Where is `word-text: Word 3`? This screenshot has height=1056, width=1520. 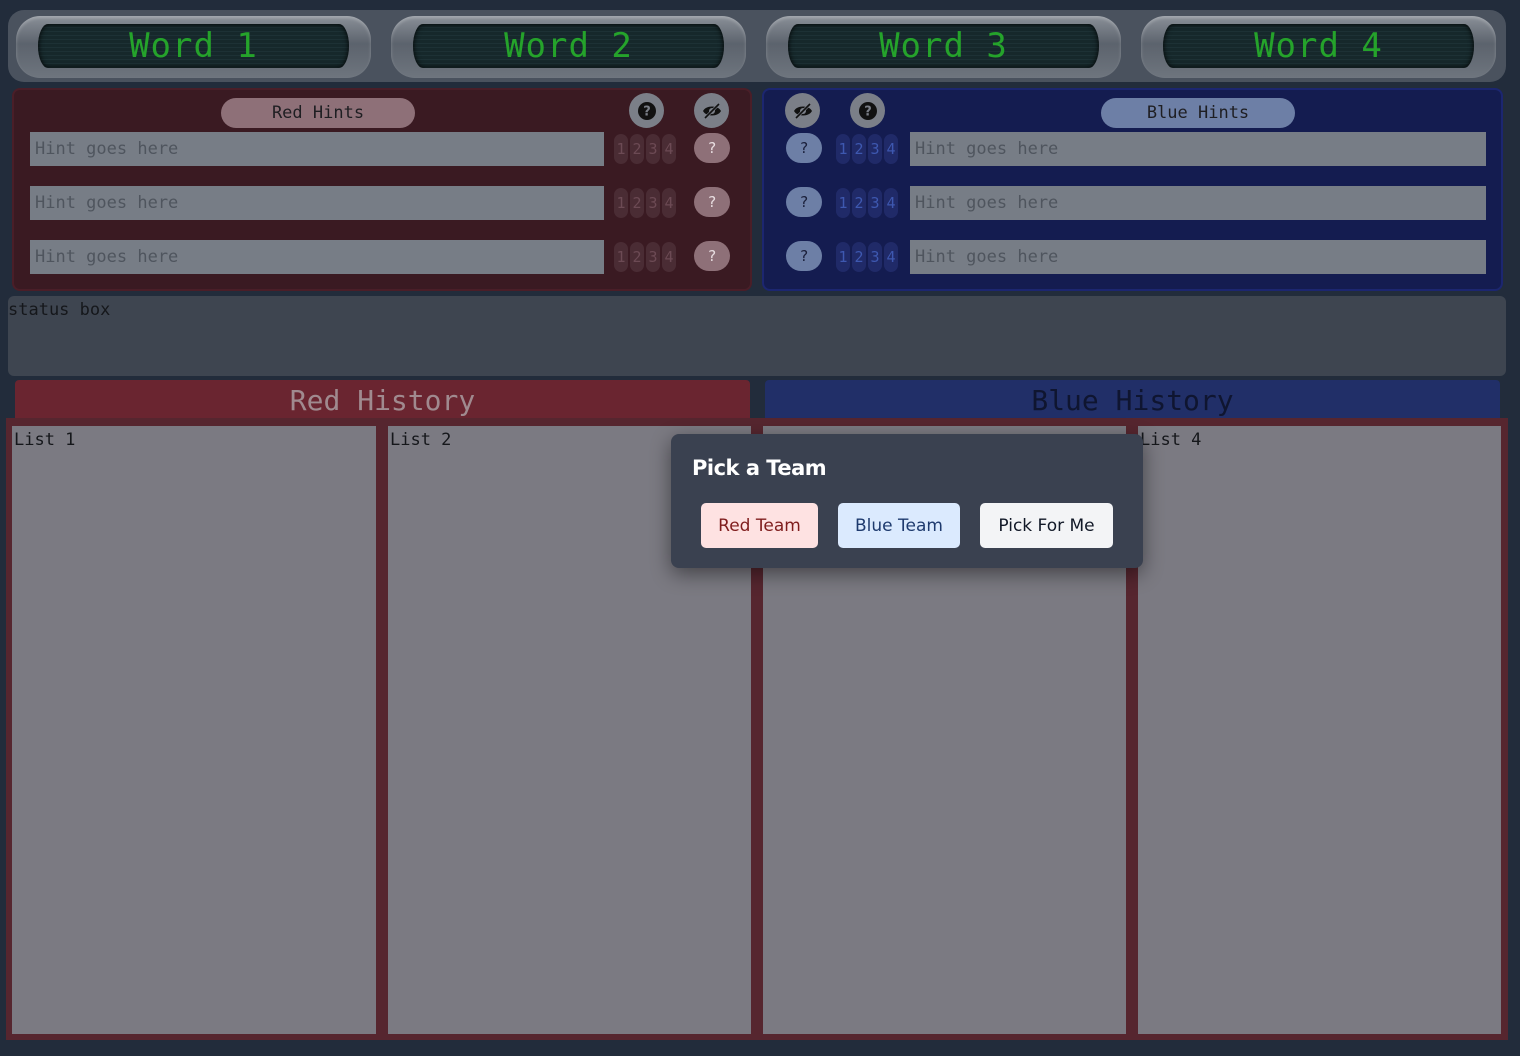 word-text: Word 3 is located at coordinates (943, 46).